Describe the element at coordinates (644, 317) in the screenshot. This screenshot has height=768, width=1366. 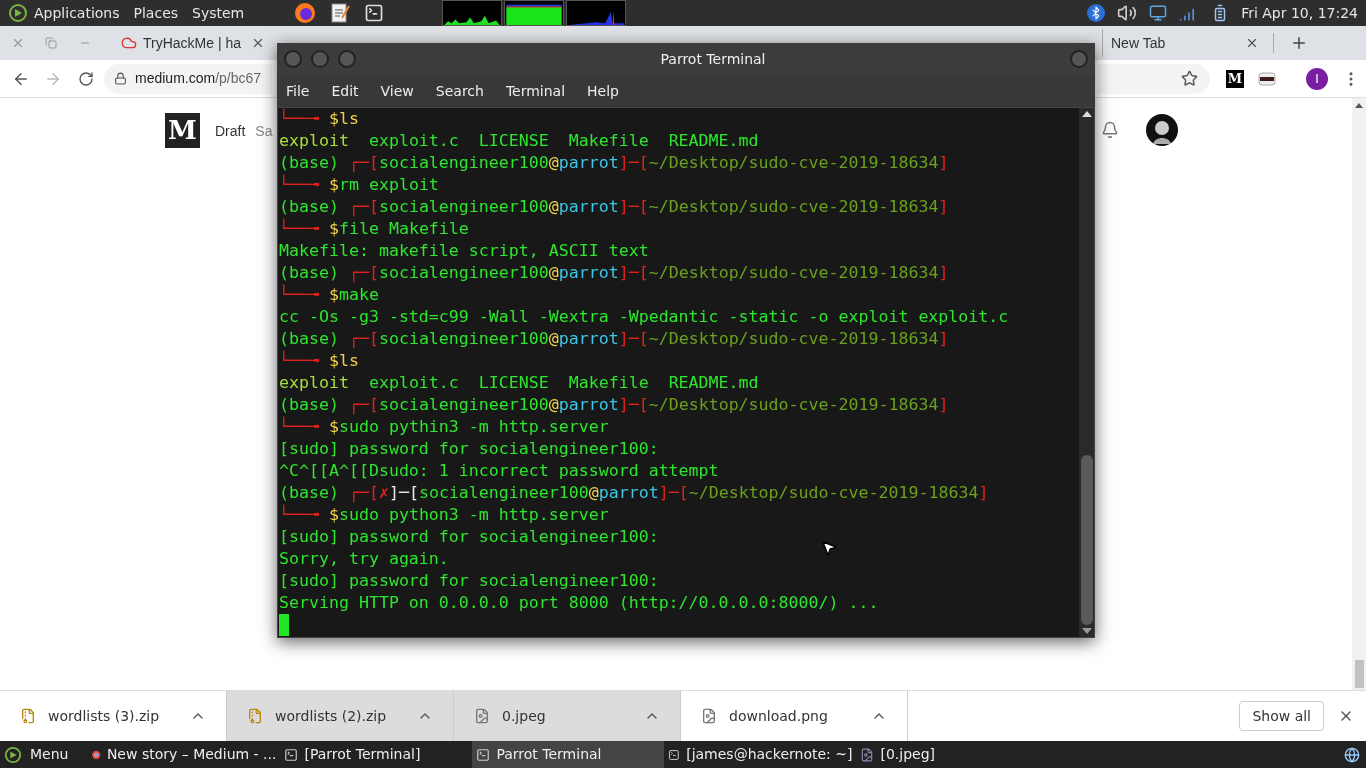
I see `terminal-line: cc -Os -g3 -std=c99 -Wall -Wextra -Wpedantic -static -o exploit exploit.c` at that location.